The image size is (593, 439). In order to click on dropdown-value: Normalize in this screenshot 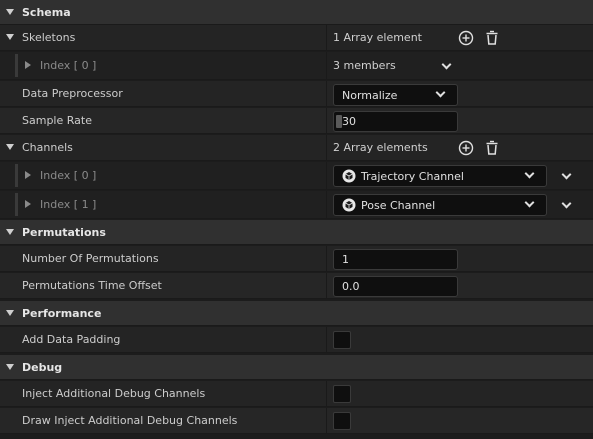, I will do `click(370, 95)`.